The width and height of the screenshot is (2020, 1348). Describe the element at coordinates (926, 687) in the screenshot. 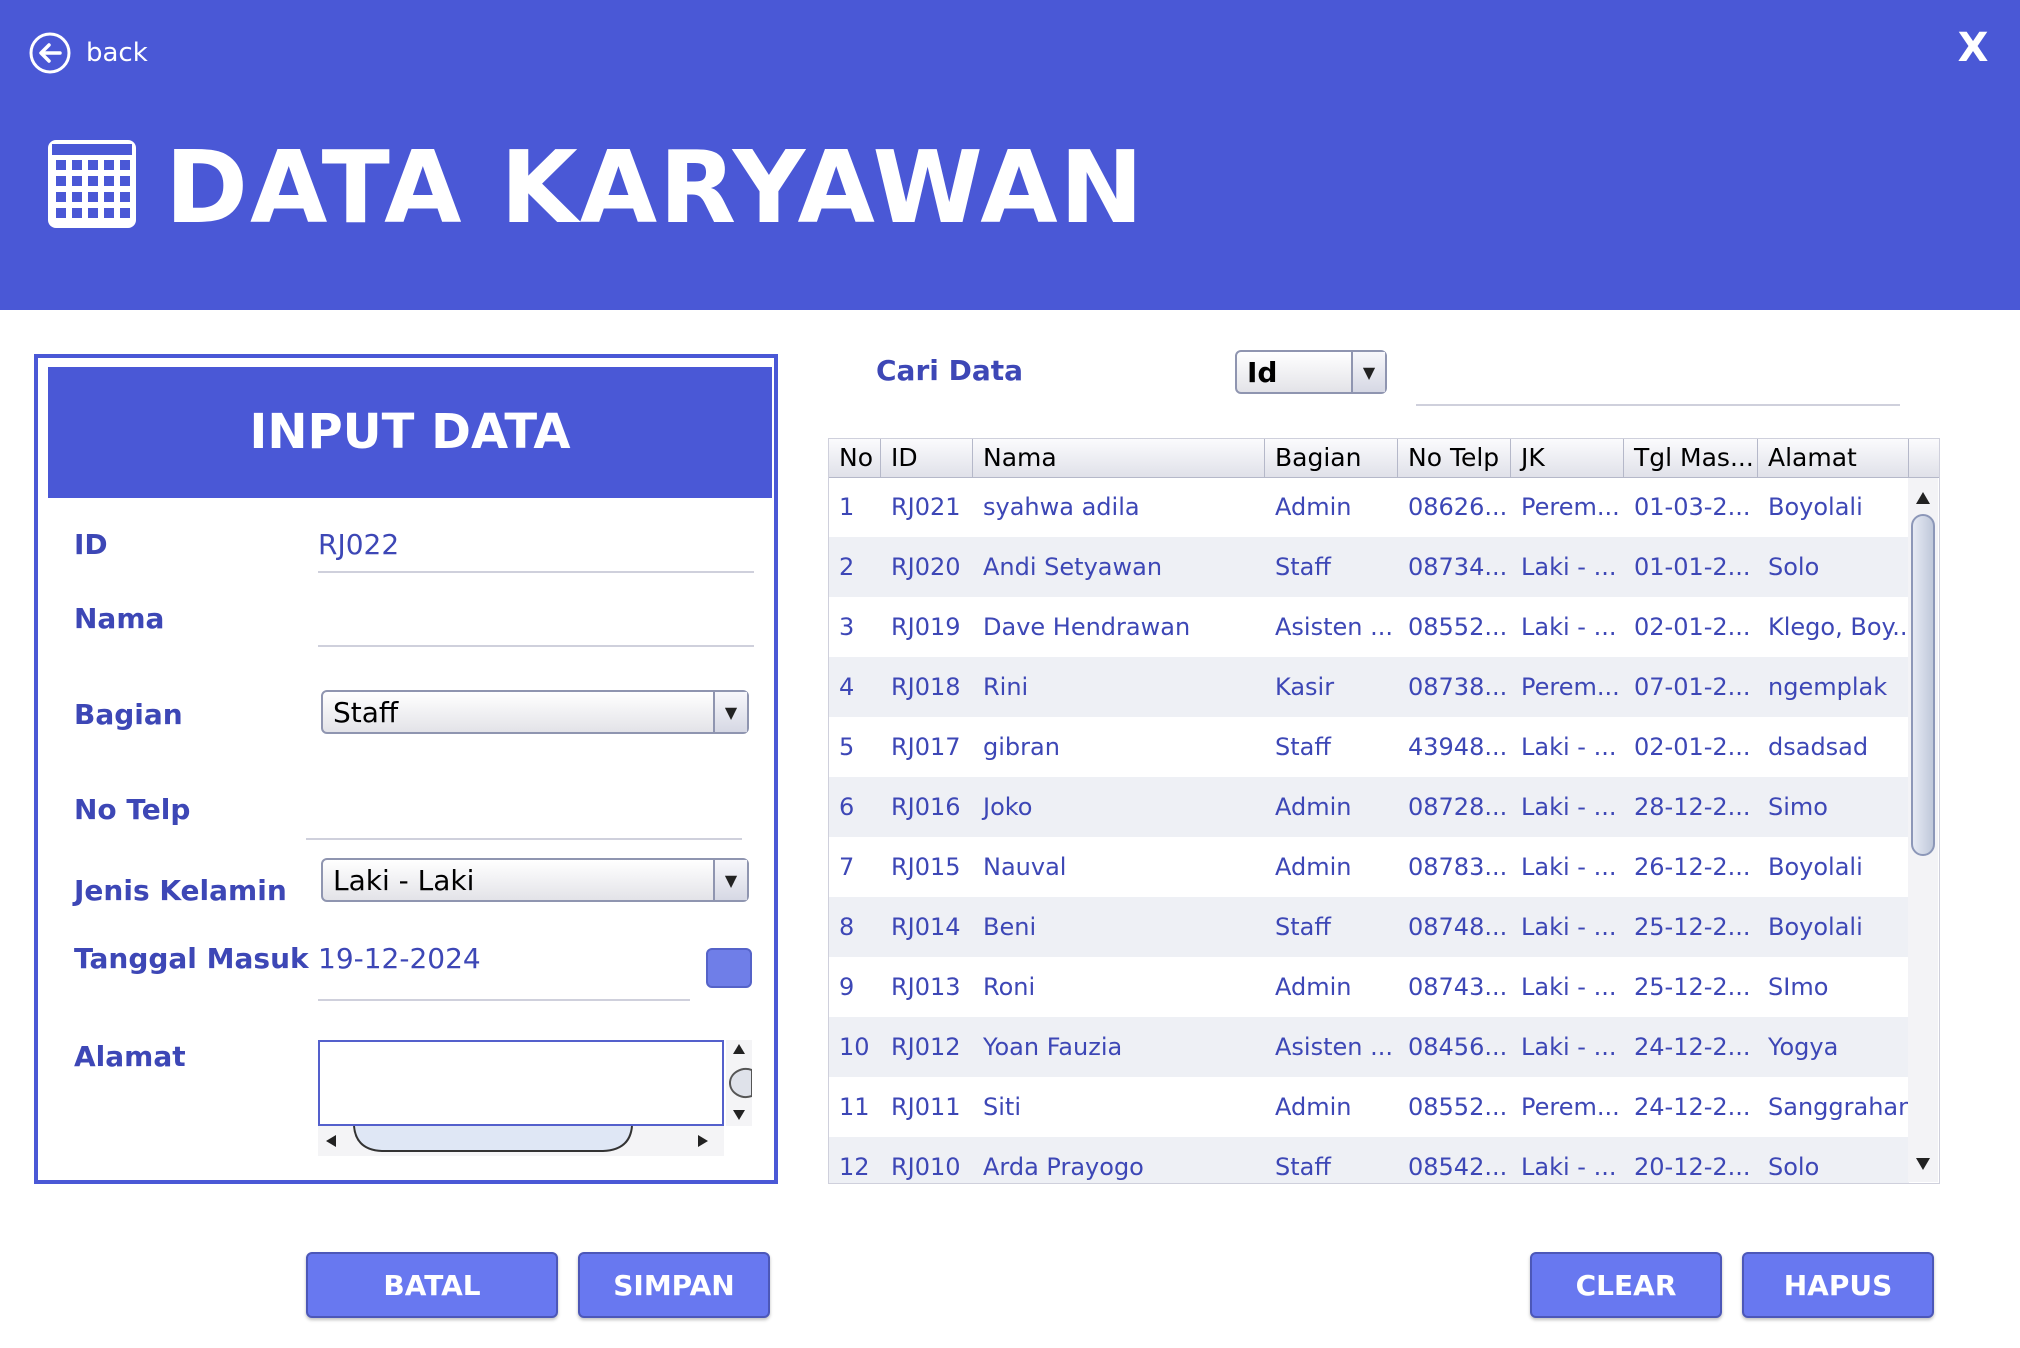

I see `cell-id: RJ018` at that location.